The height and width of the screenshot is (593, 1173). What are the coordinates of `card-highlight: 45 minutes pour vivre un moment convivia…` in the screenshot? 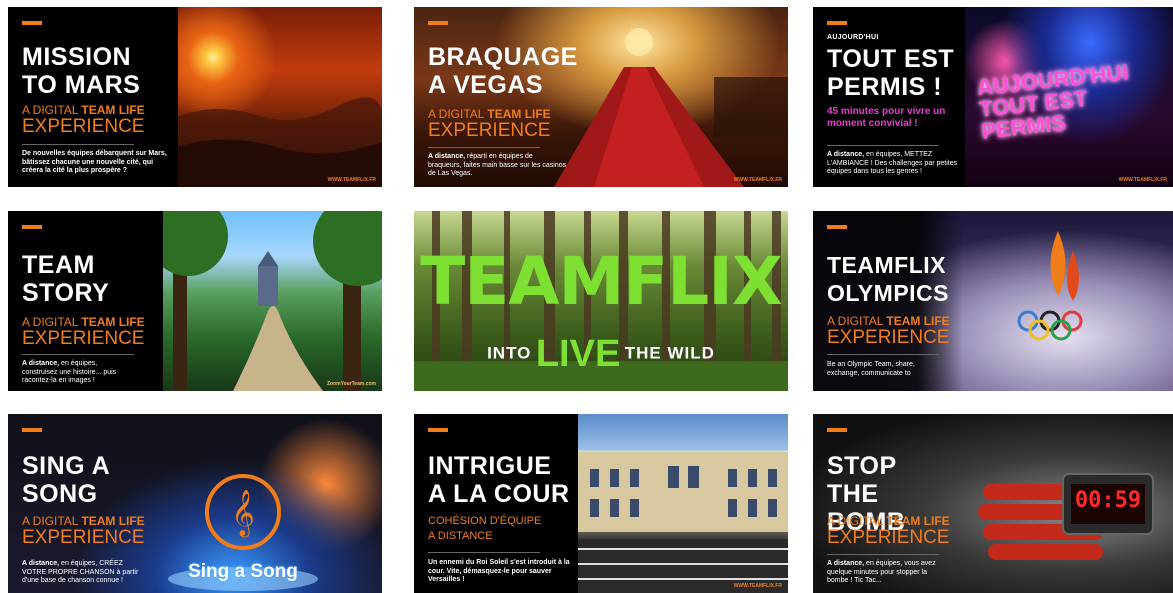 It's located at (886, 117).